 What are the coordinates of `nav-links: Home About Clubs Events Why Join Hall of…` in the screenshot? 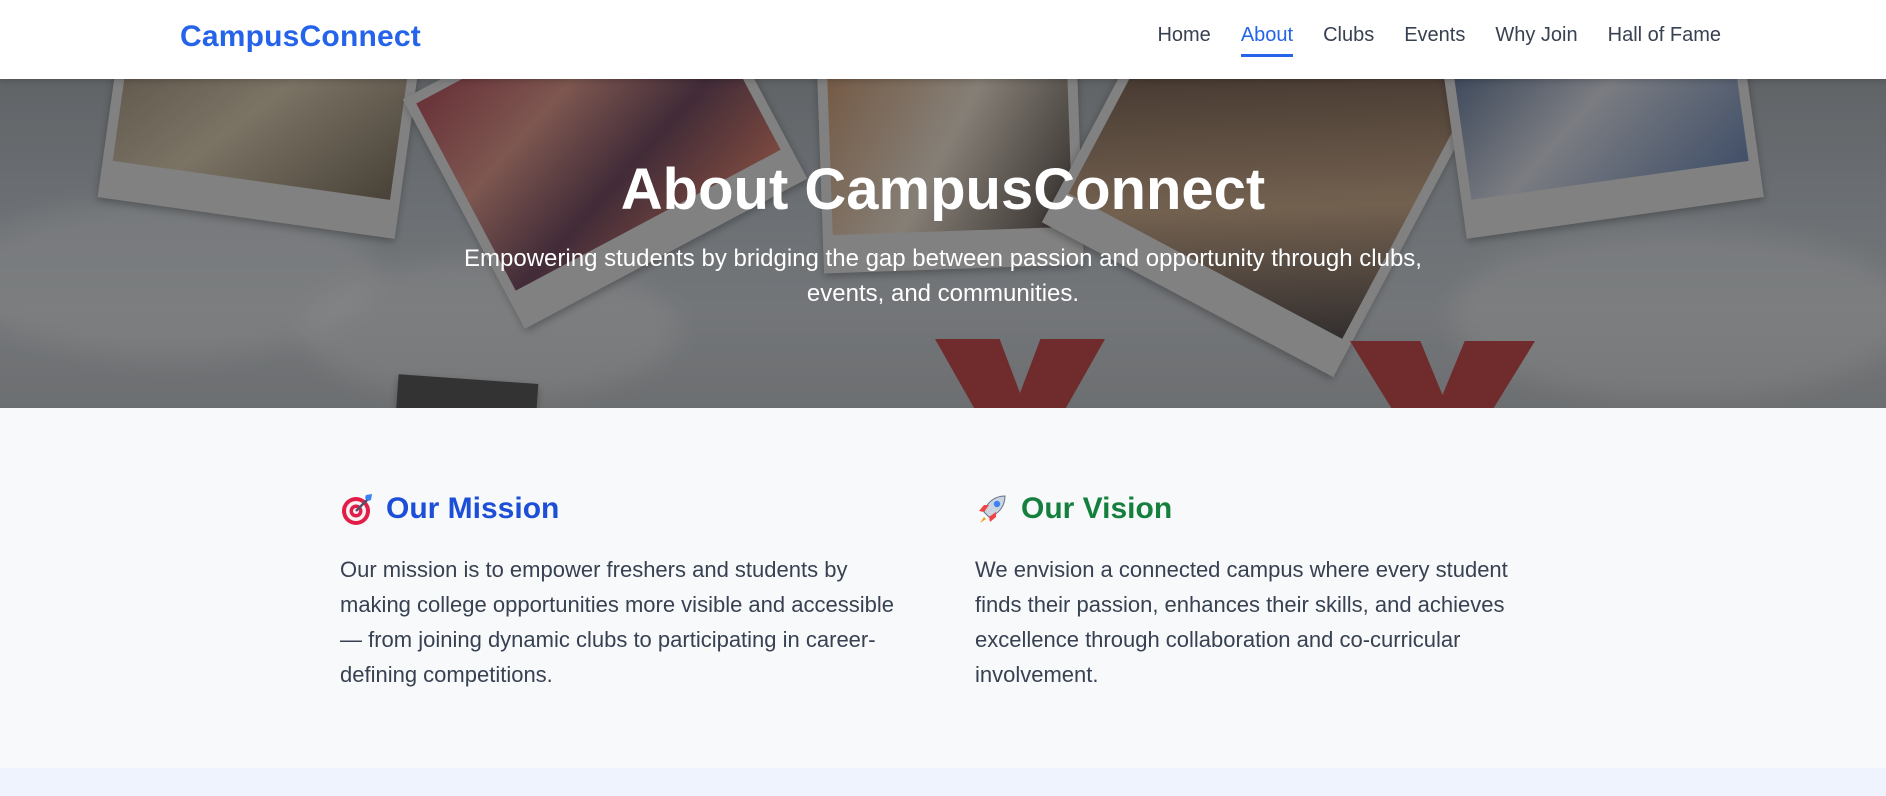 It's located at (1439, 40).